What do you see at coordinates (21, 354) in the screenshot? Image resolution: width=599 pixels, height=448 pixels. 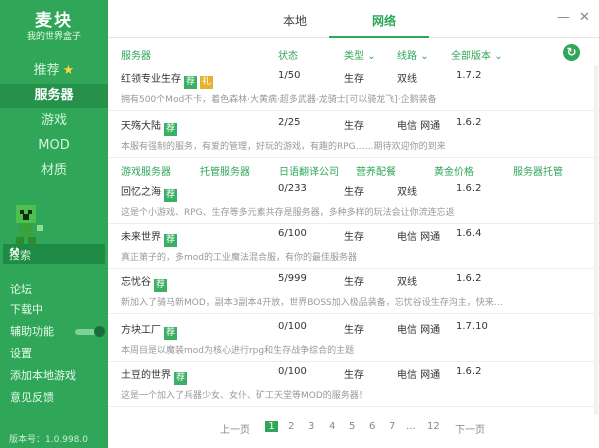 I see `link-settings: 设置` at bounding box center [21, 354].